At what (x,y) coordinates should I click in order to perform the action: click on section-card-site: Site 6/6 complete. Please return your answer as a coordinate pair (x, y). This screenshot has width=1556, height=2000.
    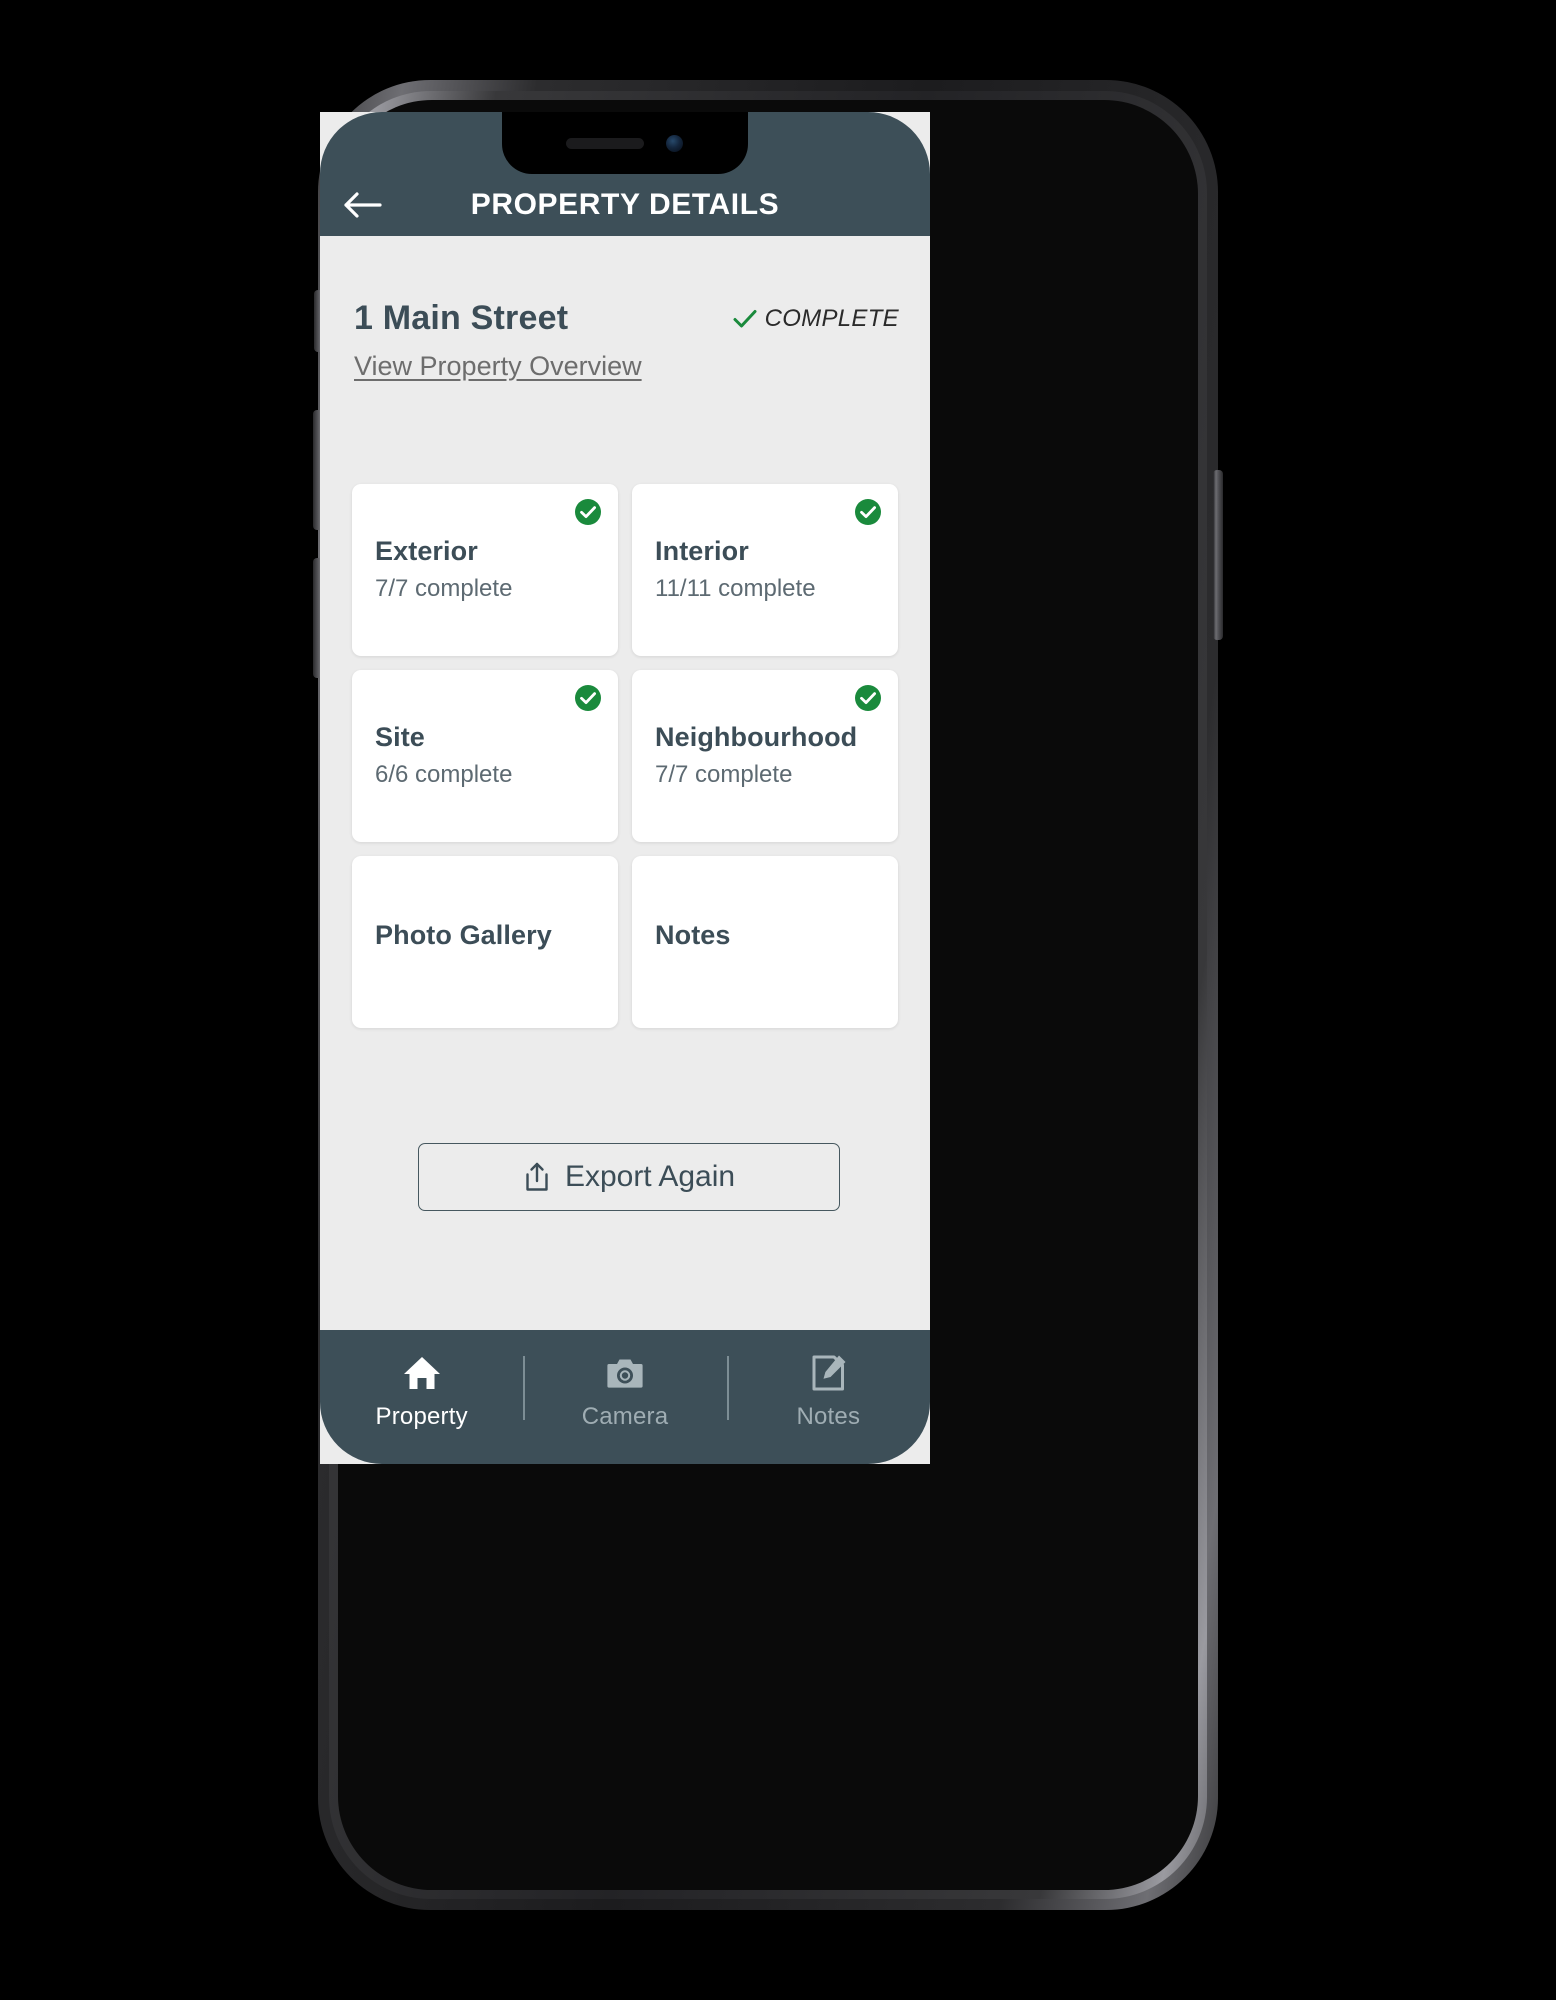
    Looking at the image, I should click on (485, 756).